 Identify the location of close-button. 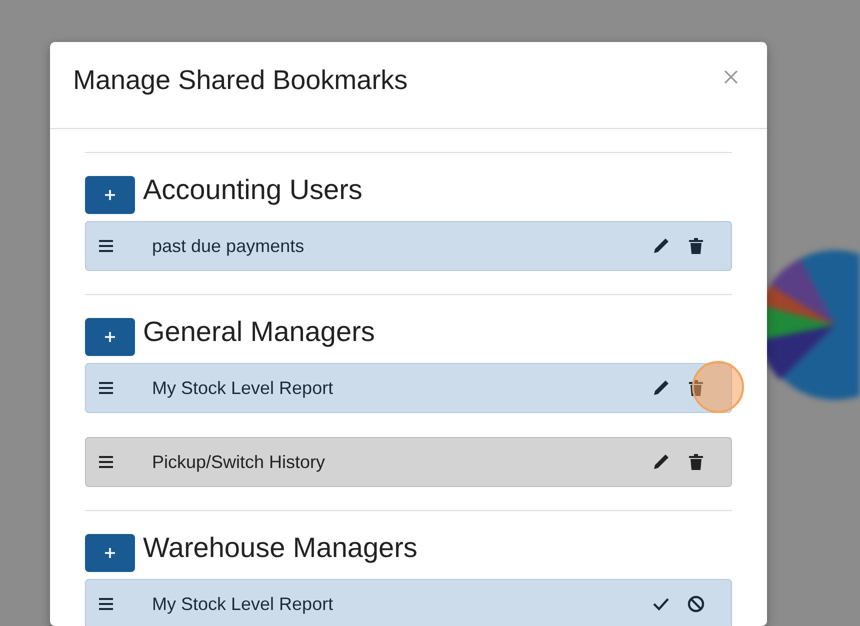
(731, 77).